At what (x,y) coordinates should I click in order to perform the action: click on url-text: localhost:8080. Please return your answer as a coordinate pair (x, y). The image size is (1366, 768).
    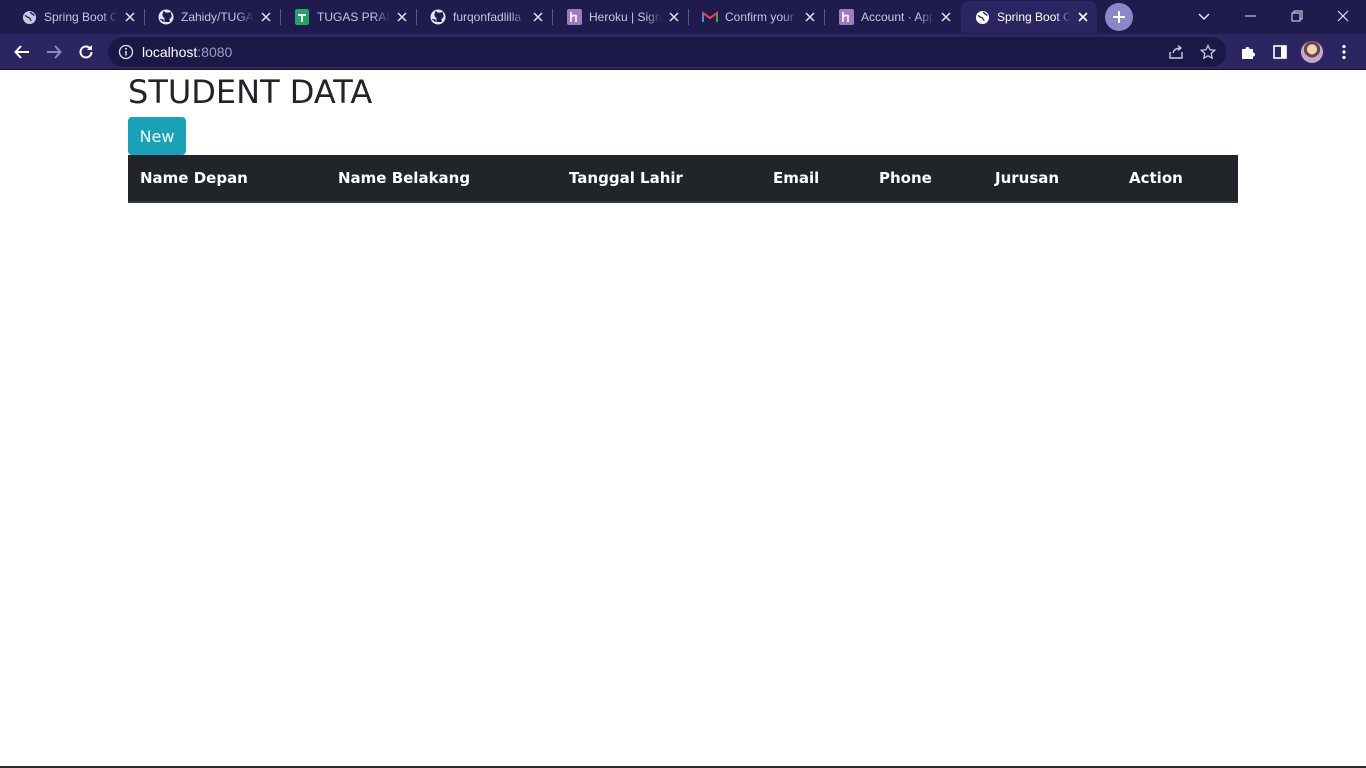
    Looking at the image, I should click on (187, 52).